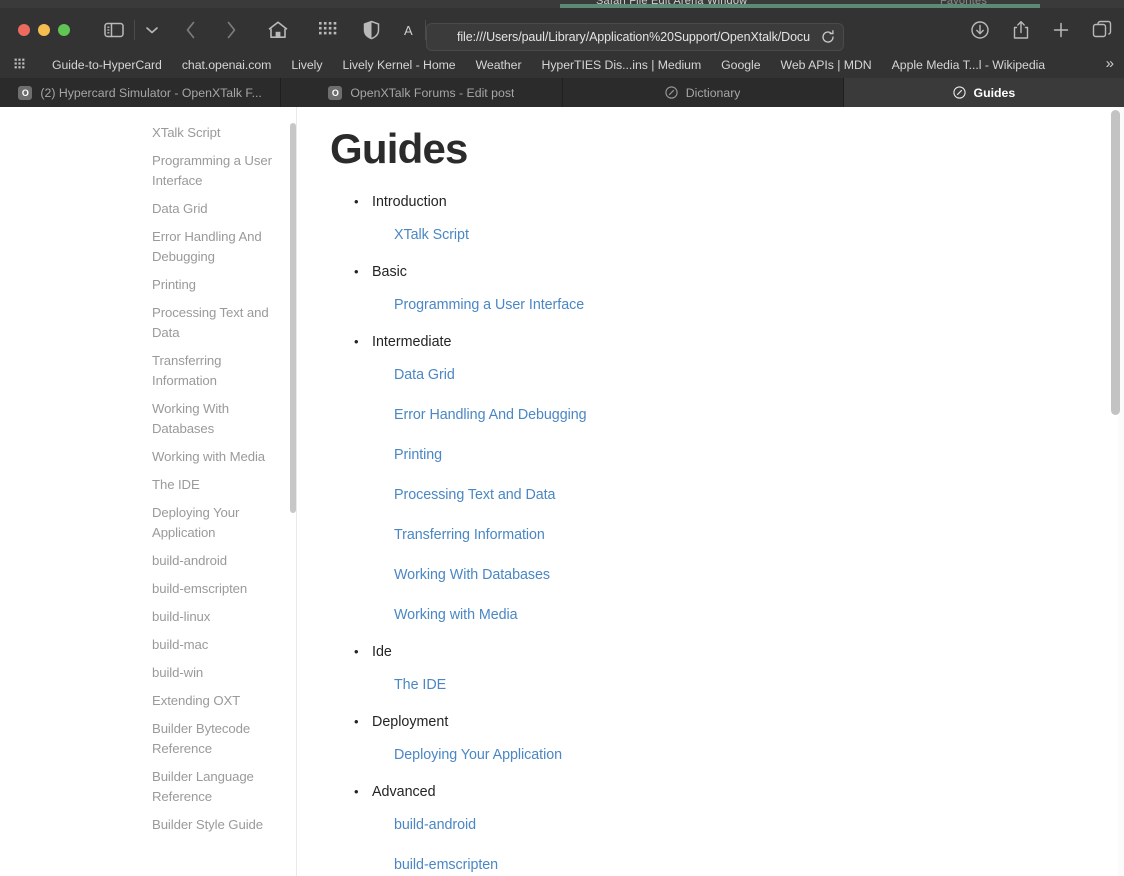 The height and width of the screenshot is (876, 1124). What do you see at coordinates (399, 148) in the screenshot?
I see `page-title: Guides` at bounding box center [399, 148].